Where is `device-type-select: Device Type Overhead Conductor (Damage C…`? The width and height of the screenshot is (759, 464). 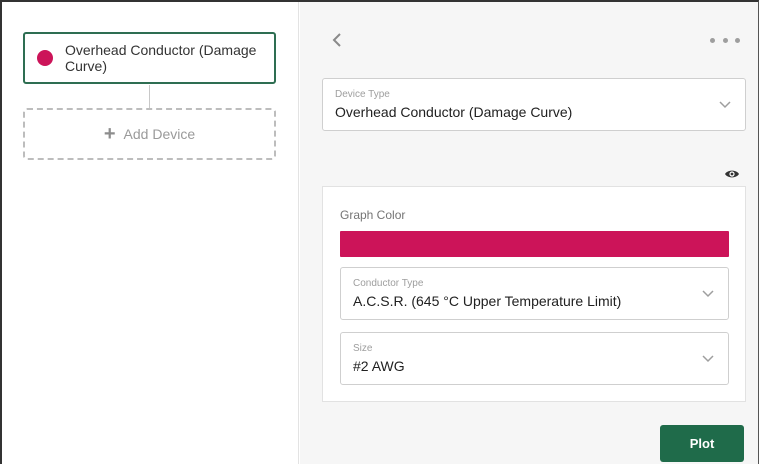
device-type-select: Device Type Overhead Conductor (Damage C… is located at coordinates (534, 104).